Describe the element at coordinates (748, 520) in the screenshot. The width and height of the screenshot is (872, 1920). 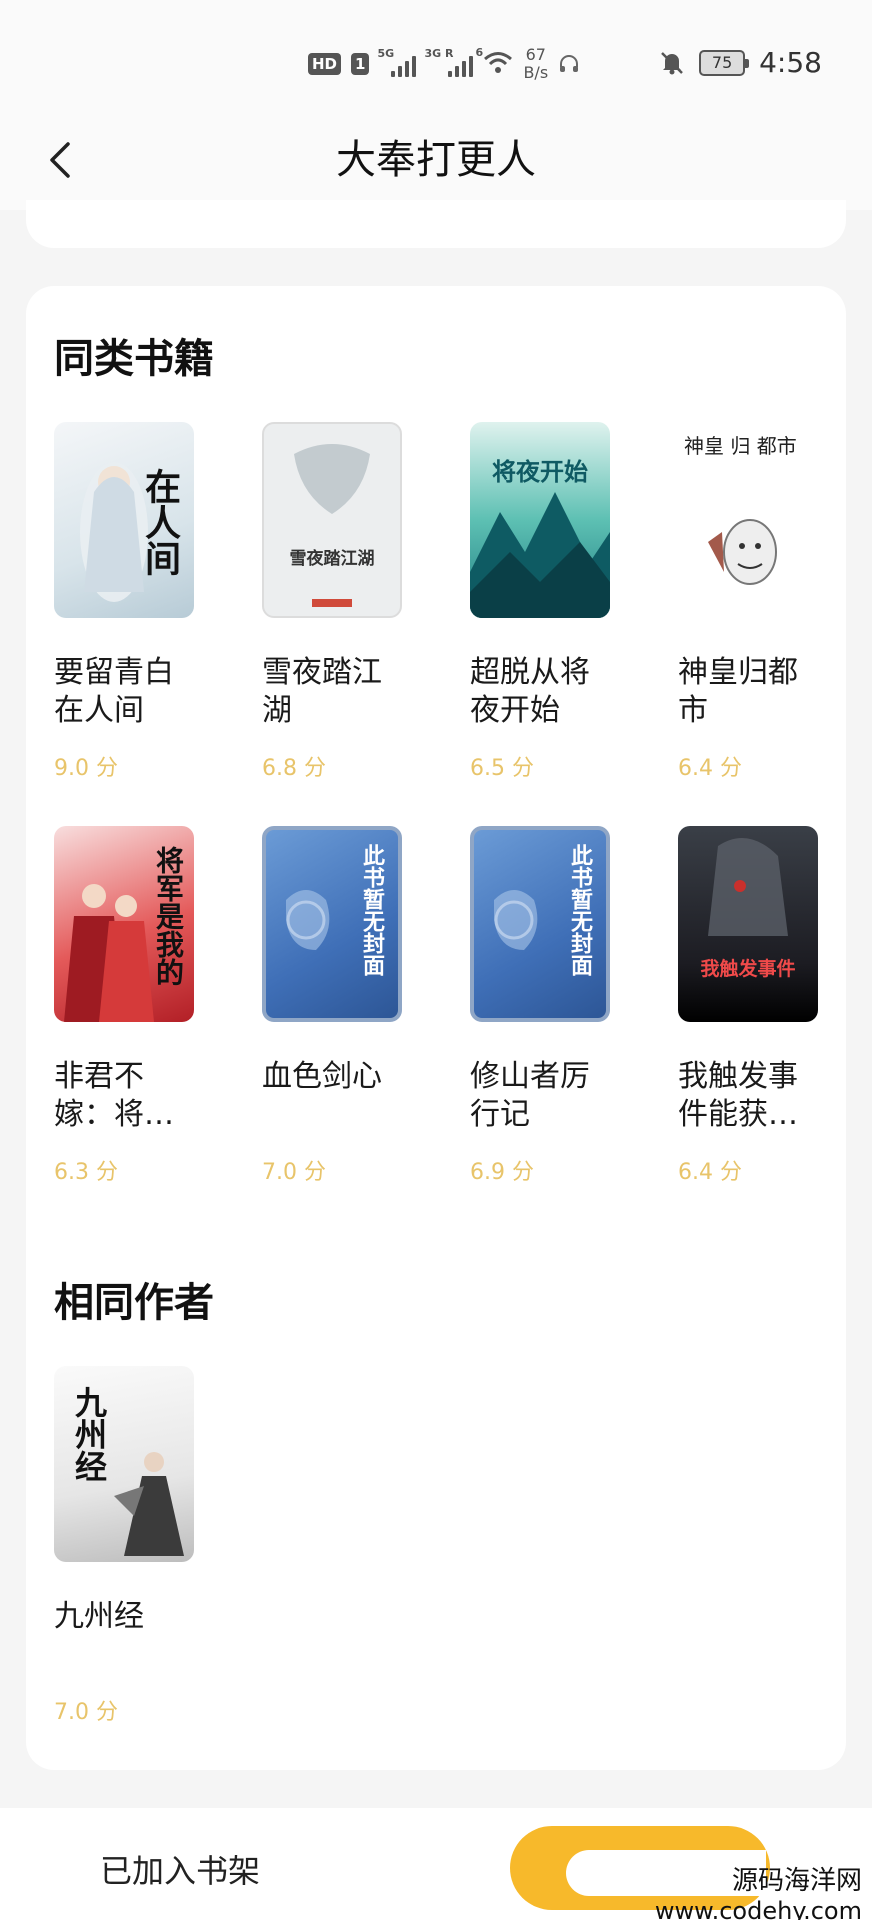
I see `book-cover: 神皇 归 都市` at that location.